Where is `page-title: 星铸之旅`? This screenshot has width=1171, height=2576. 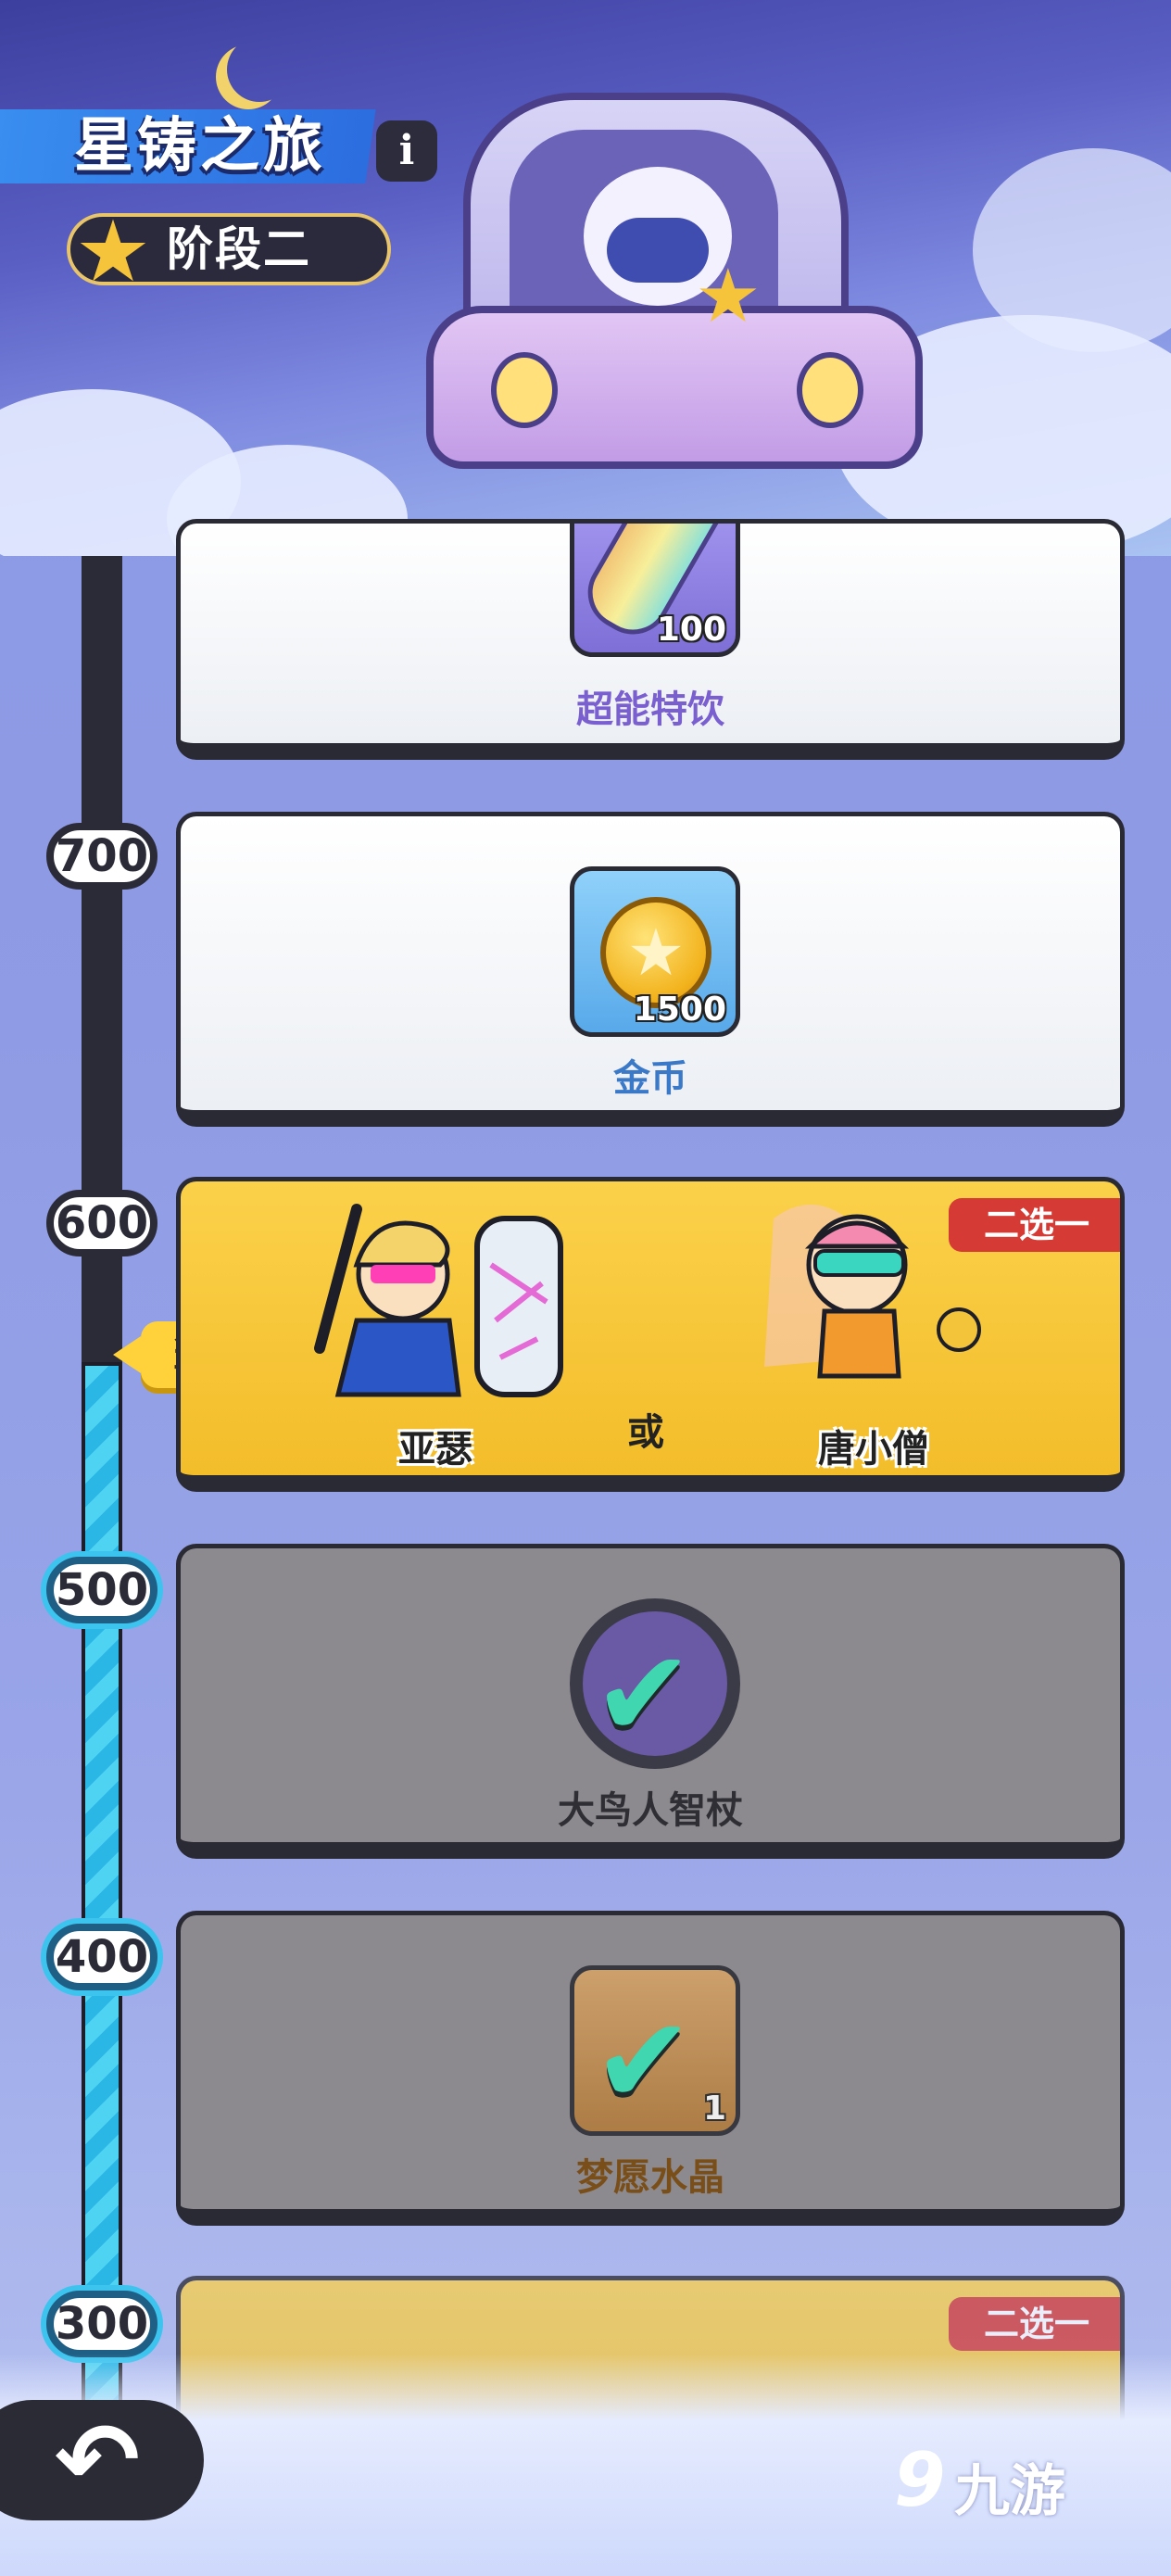
page-title: 星铸之旅 is located at coordinates (200, 146).